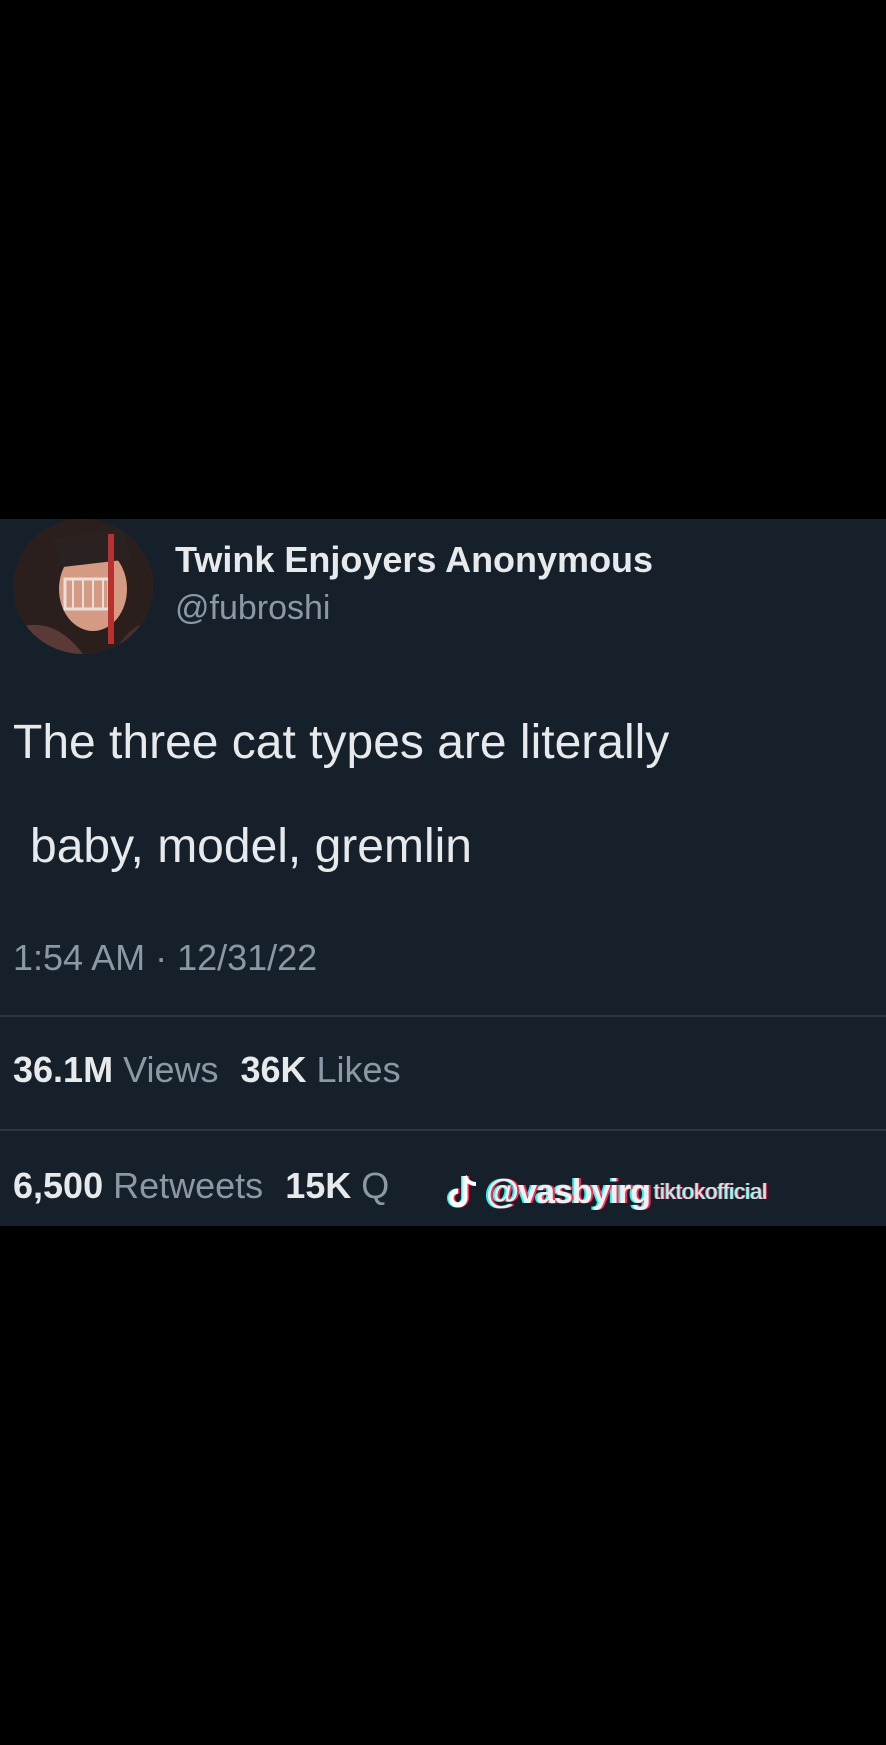 The height and width of the screenshot is (1745, 886). What do you see at coordinates (252, 608) in the screenshot?
I see `user-handle: @fubroshi` at bounding box center [252, 608].